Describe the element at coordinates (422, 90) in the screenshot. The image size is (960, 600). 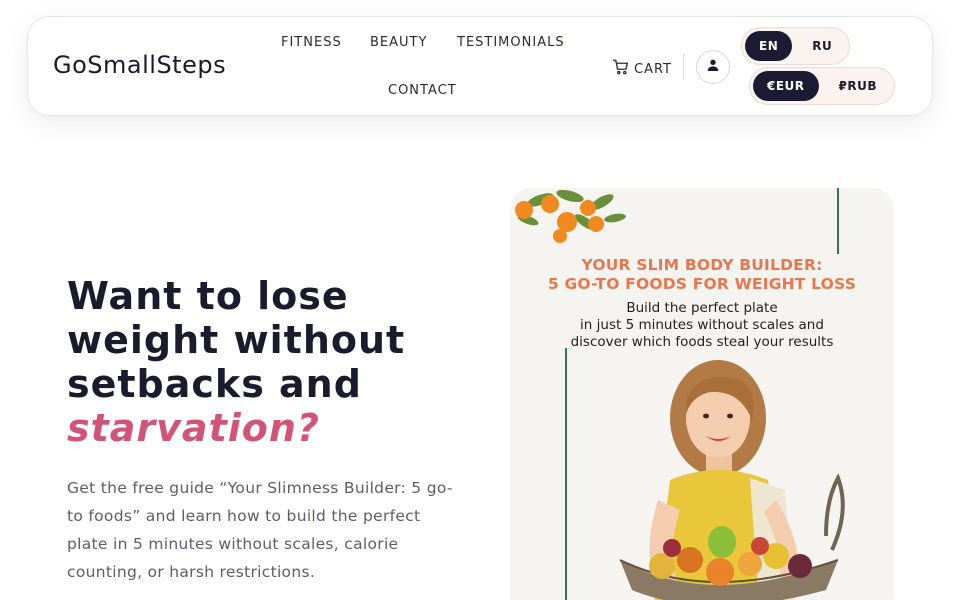
I see `nav-contact: CONTACT` at that location.